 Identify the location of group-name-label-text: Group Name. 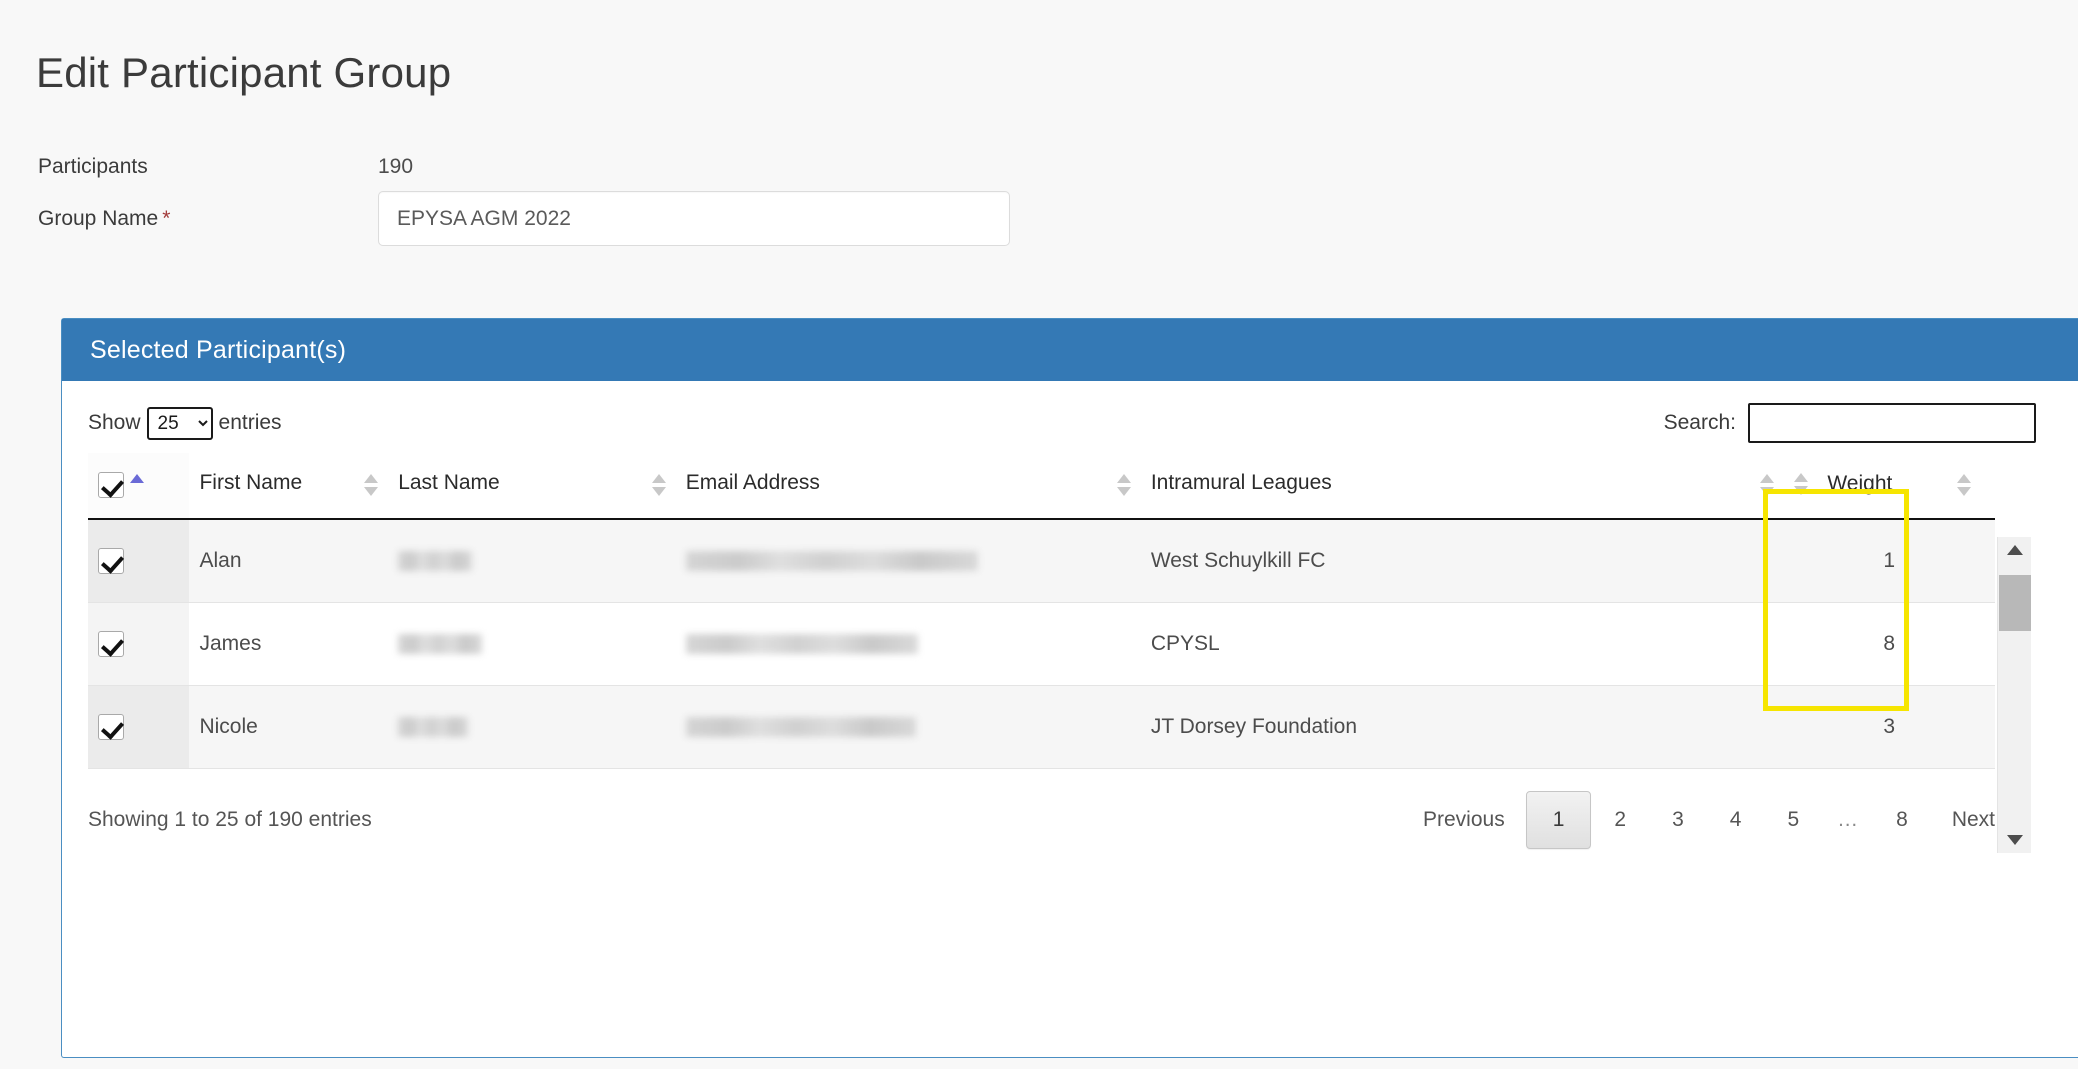
(98, 218).